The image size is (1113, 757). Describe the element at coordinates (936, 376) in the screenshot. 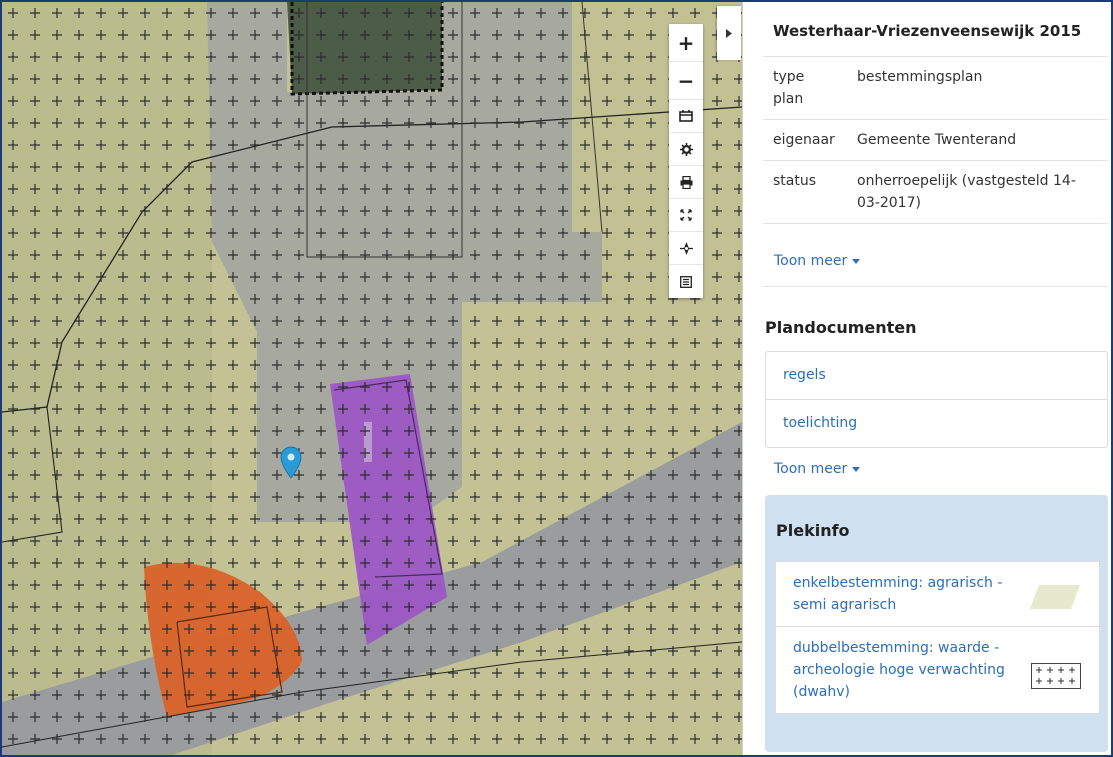

I see `document-link-regels: regels` at that location.